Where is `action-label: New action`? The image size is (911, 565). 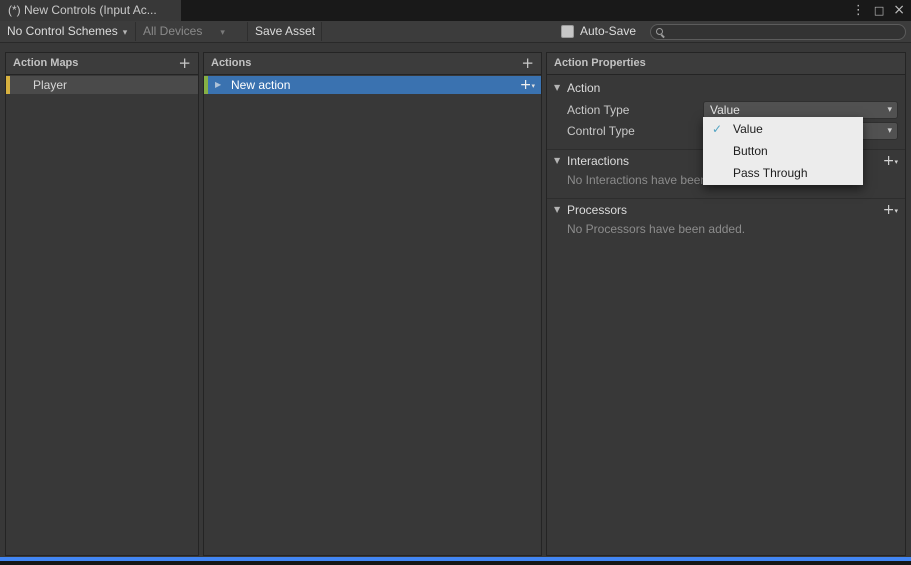
action-label: New action is located at coordinates (261, 85).